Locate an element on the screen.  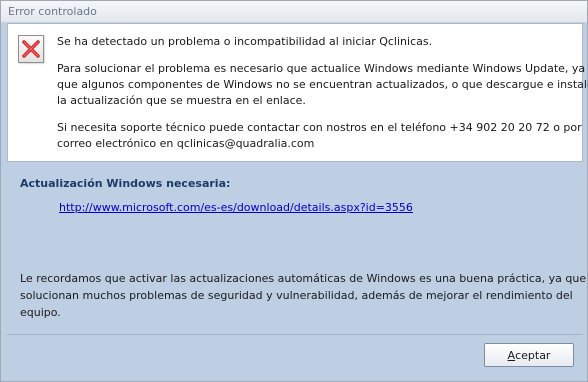
window-title: Error controlado is located at coordinates (52, 11).